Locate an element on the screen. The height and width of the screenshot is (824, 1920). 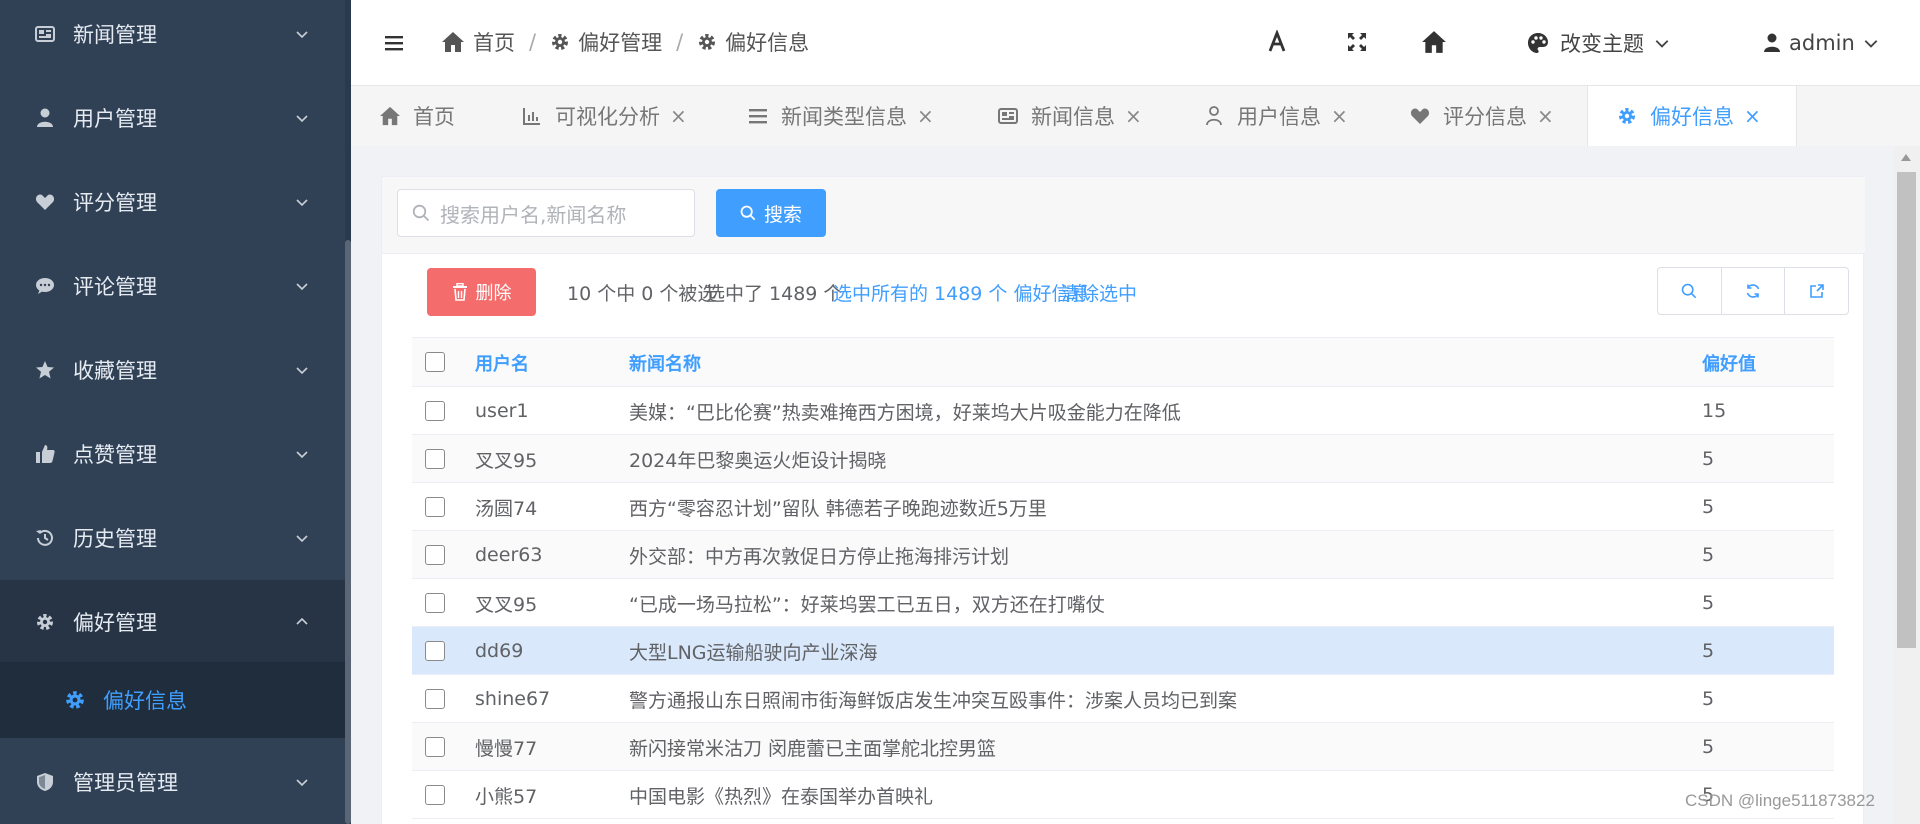
gear-icon is located at coordinates (1627, 116).